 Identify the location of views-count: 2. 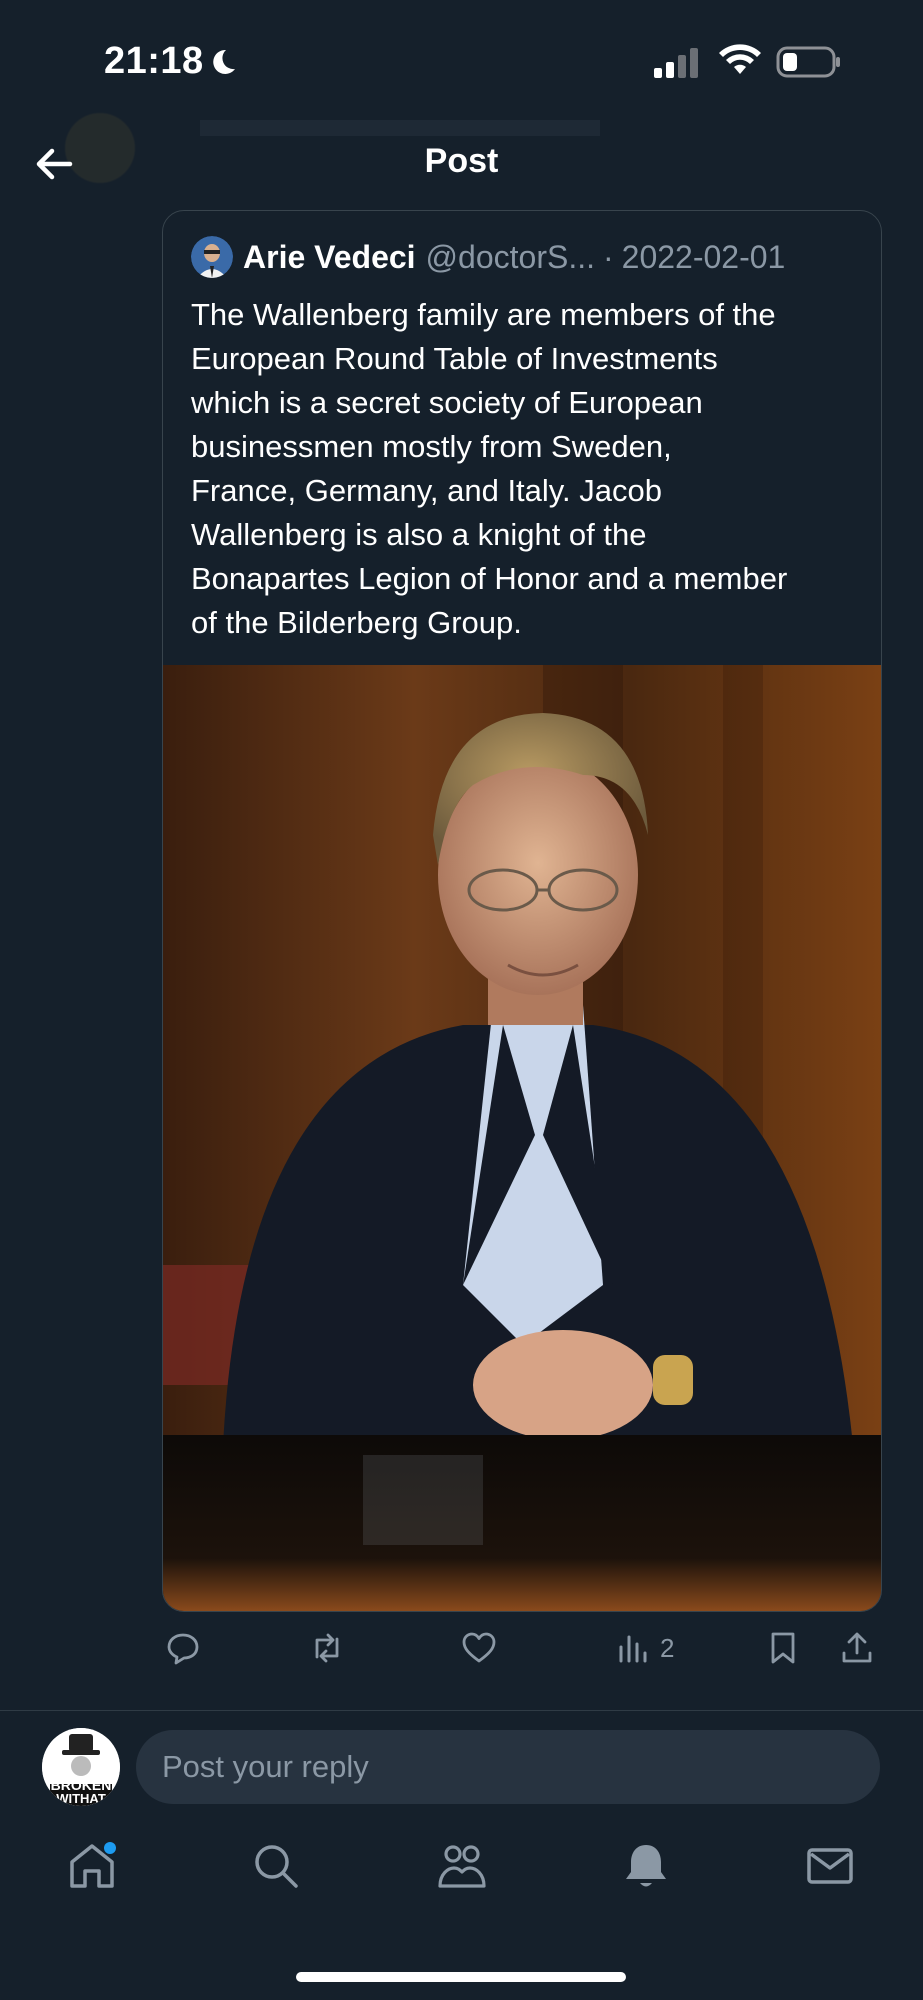
(667, 1647).